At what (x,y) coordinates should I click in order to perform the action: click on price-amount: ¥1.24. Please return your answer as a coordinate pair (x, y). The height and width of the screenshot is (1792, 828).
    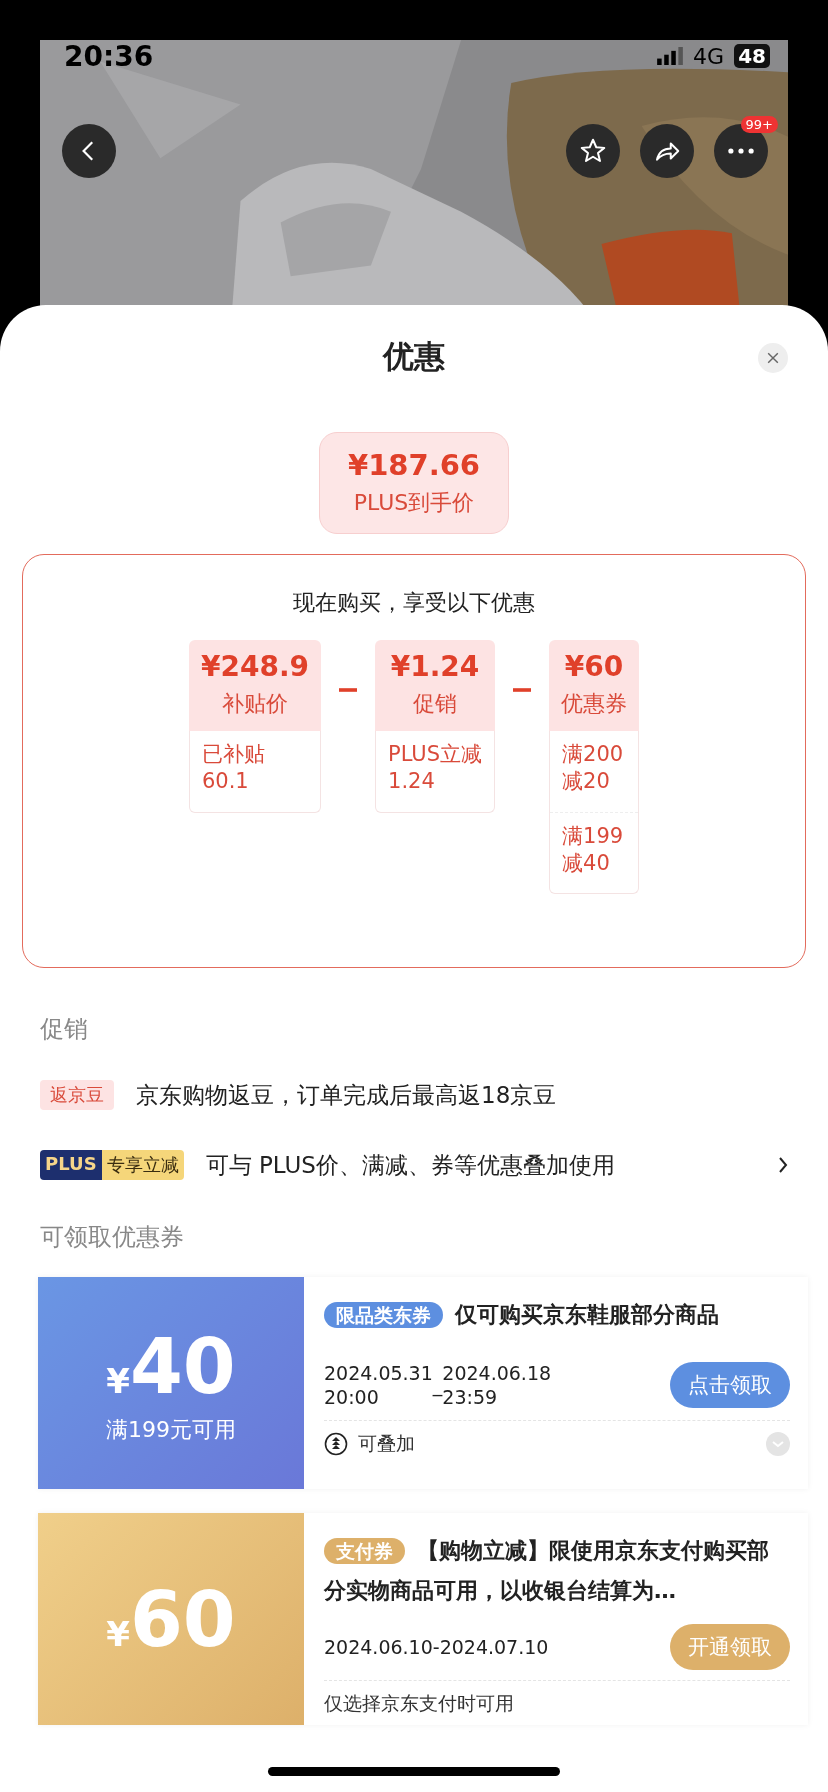
    Looking at the image, I should click on (435, 666).